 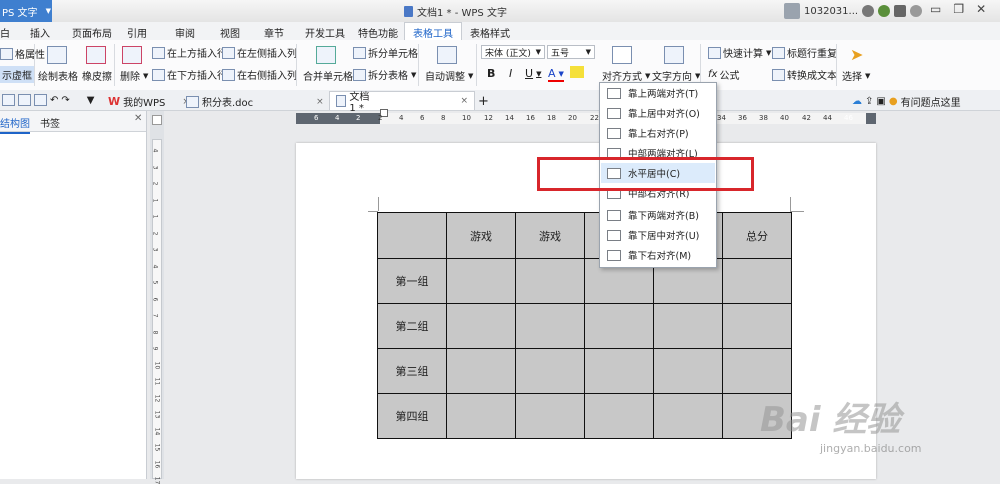 What do you see at coordinates (24, 100) in the screenshot?
I see `print-icon` at bounding box center [24, 100].